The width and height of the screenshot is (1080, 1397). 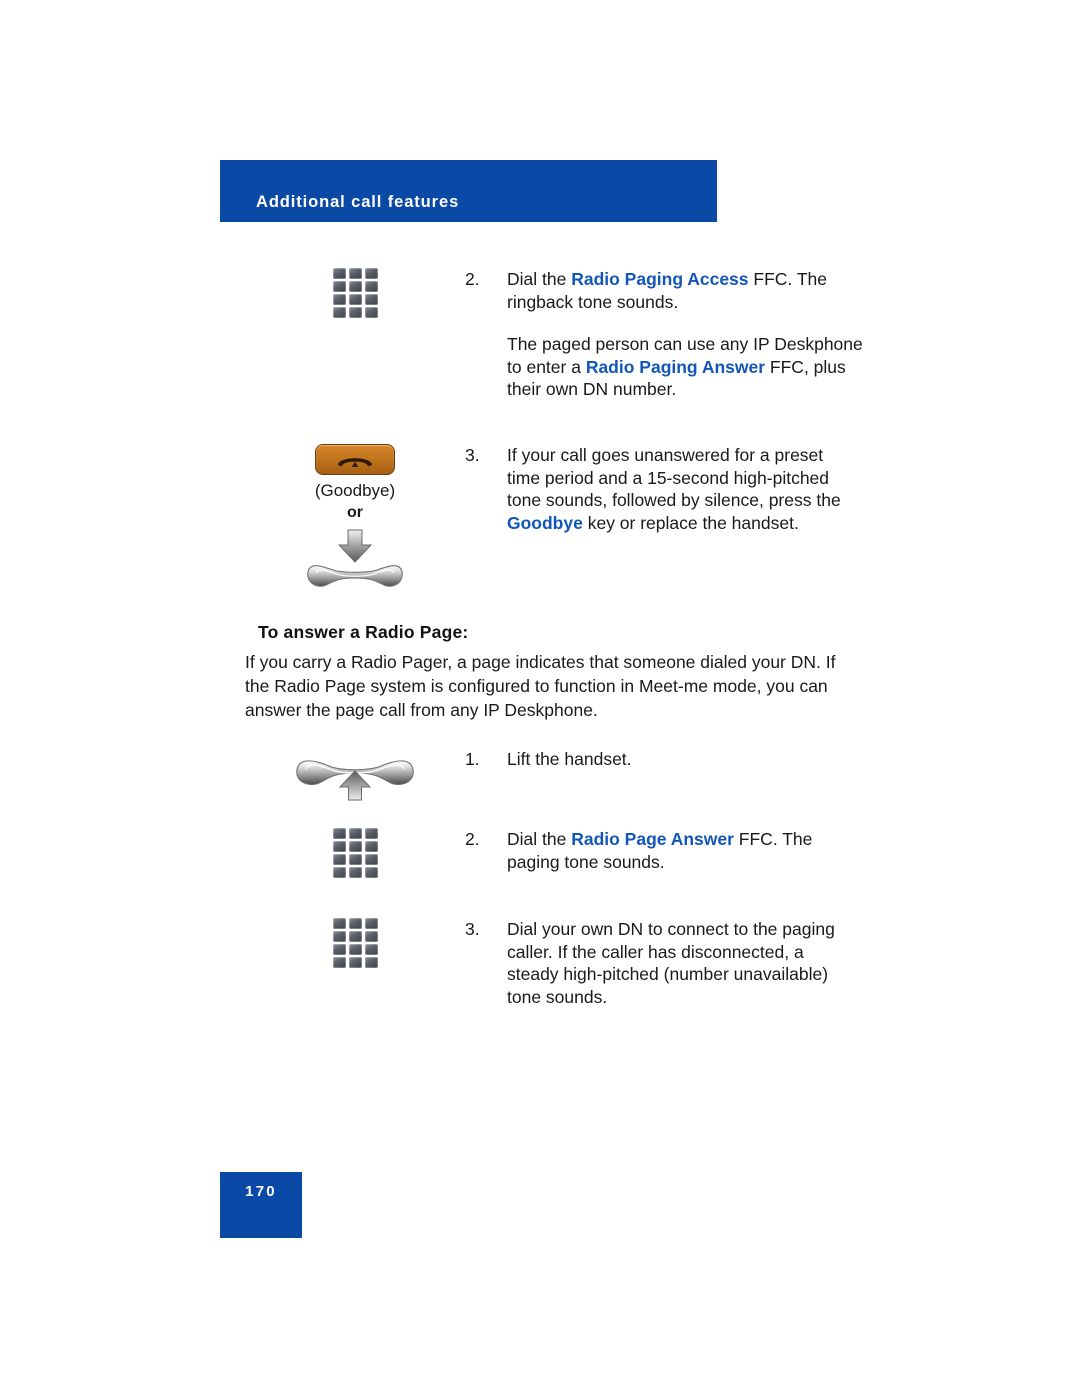 What do you see at coordinates (363, 632) in the screenshot?
I see `section-heading: To answer a Radio Page:` at bounding box center [363, 632].